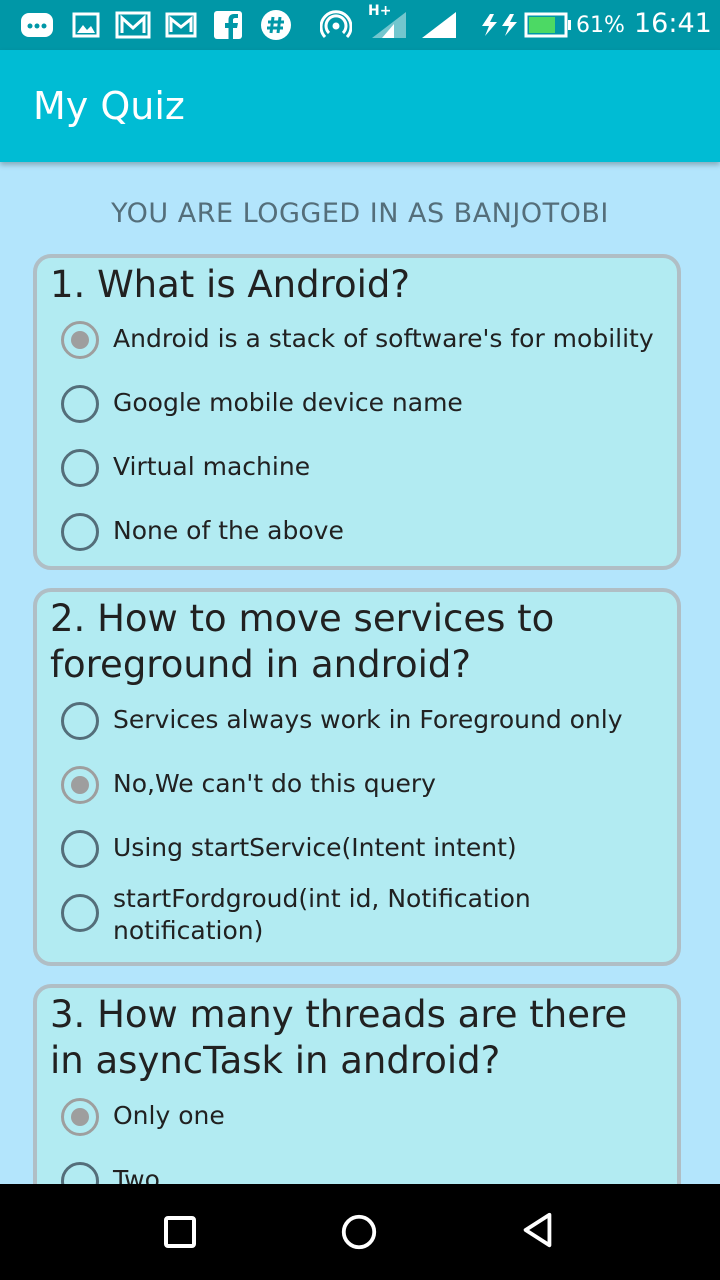  Describe the element at coordinates (230, 284) in the screenshot. I see `question-text: 1. What is Android?` at that location.